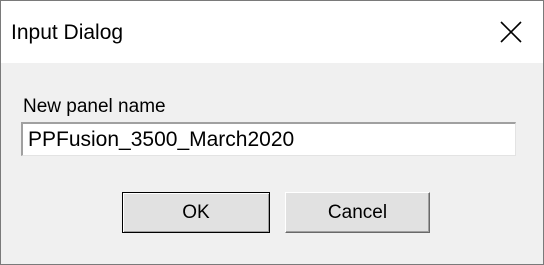 Image resolution: width=544 pixels, height=265 pixels. I want to click on dialog-title: Input Dialog, so click(67, 32).